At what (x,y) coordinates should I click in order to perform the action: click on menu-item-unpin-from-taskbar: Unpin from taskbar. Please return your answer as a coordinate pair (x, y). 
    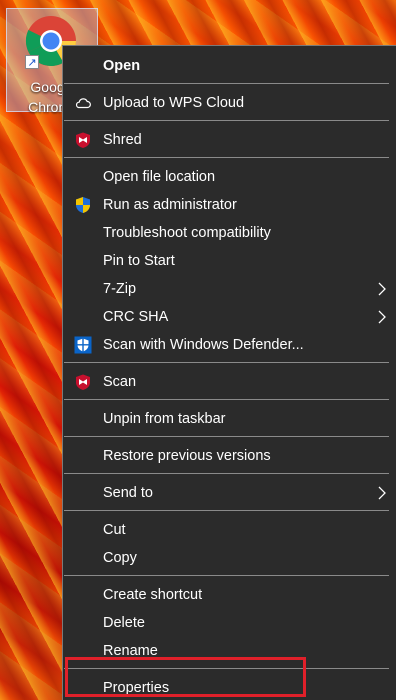
    Looking at the image, I should click on (229, 419).